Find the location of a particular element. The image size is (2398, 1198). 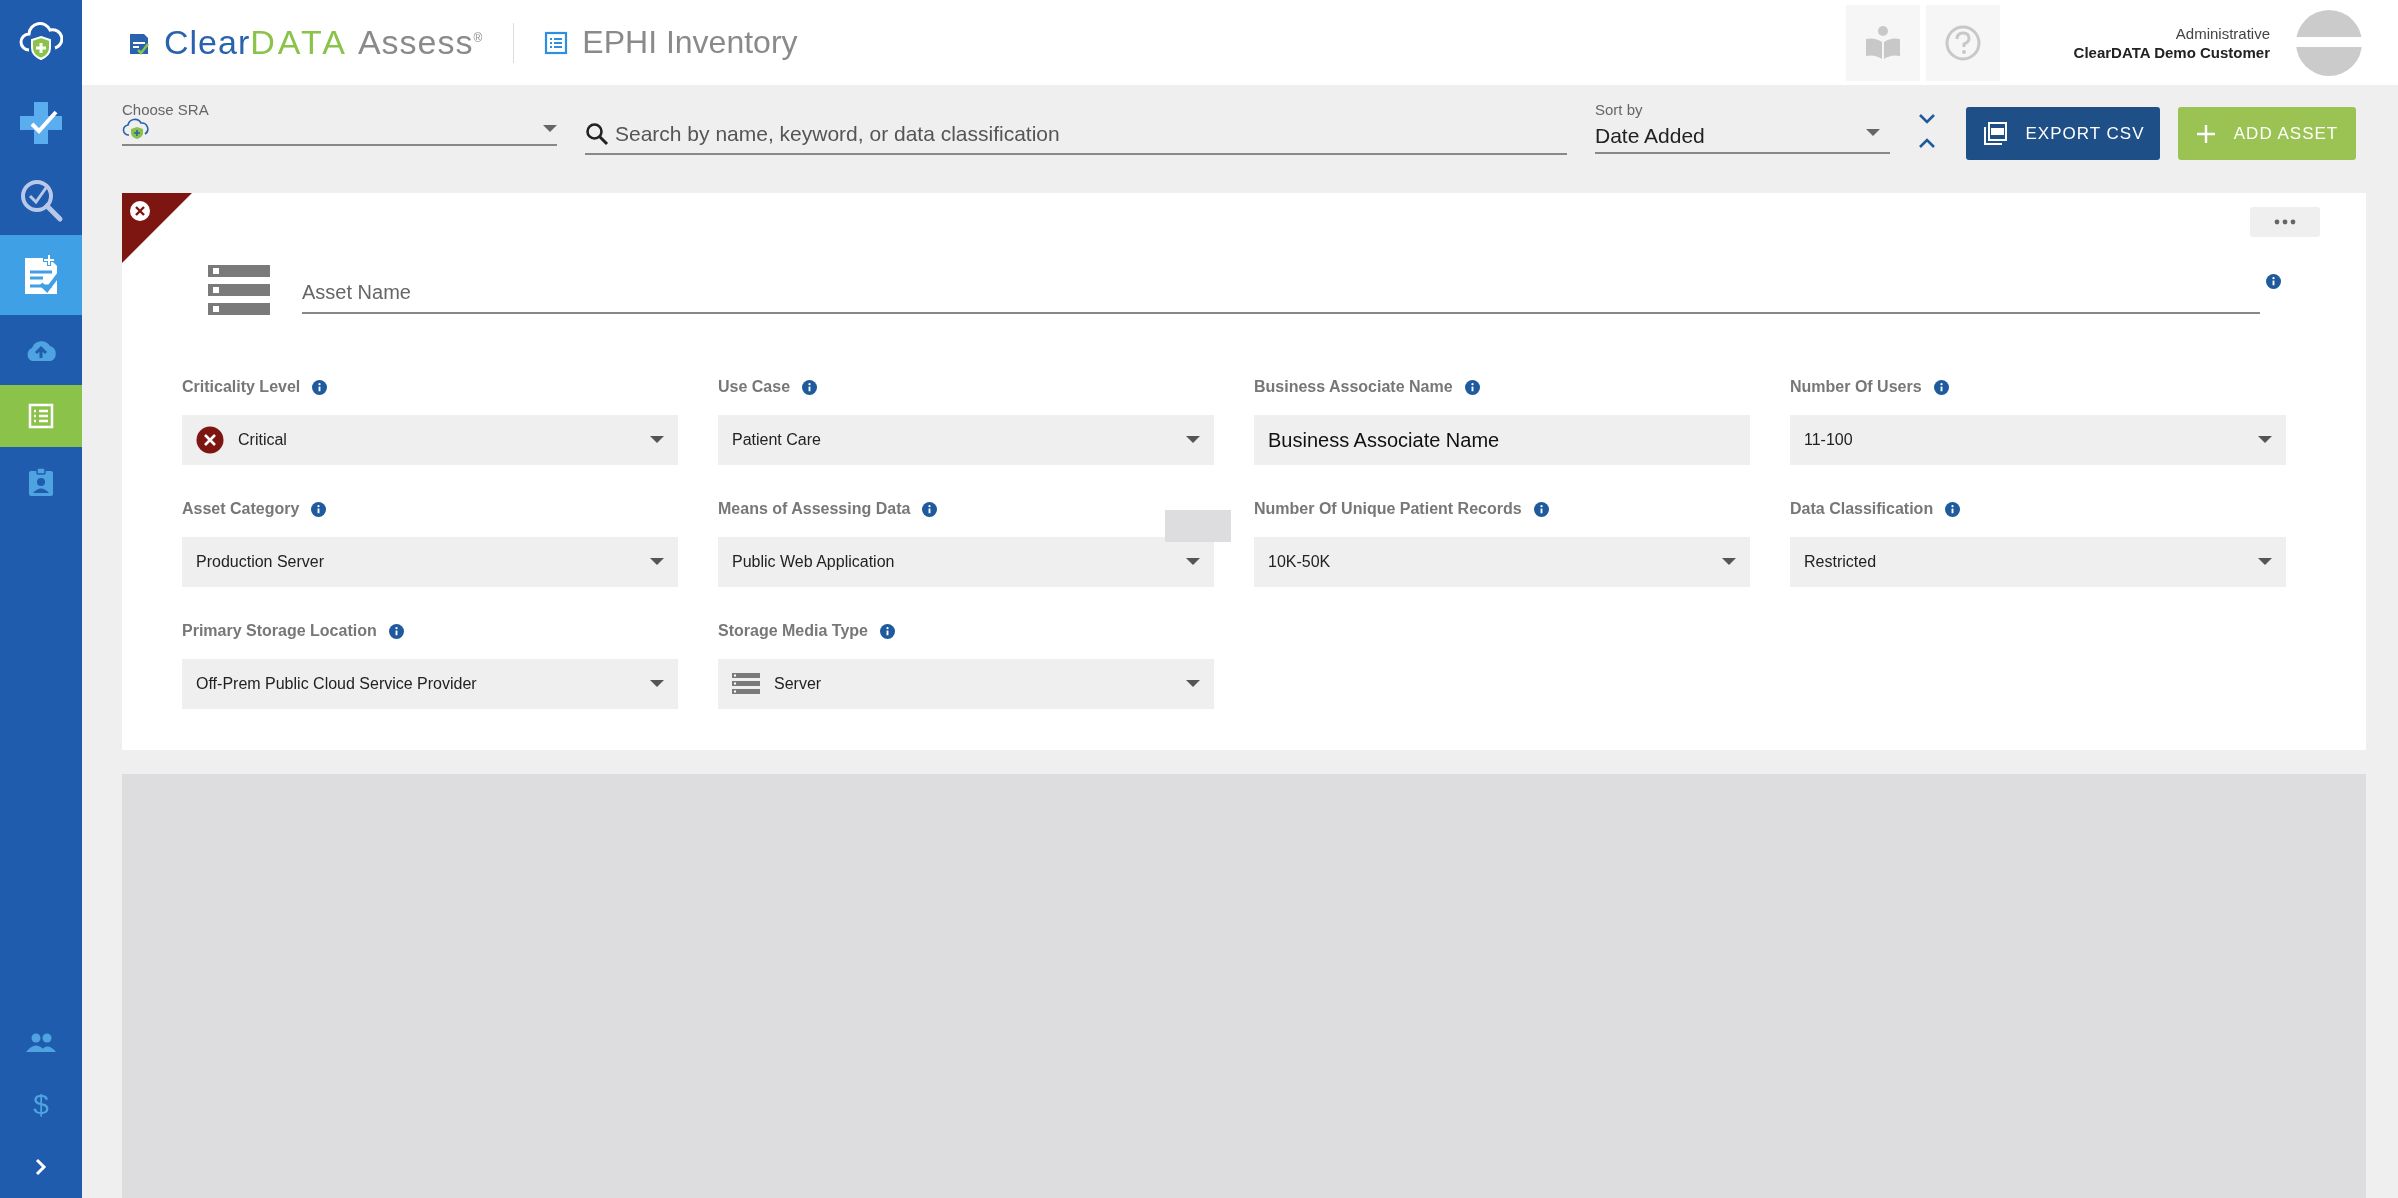

select-field: Restricted is located at coordinates (2038, 562).